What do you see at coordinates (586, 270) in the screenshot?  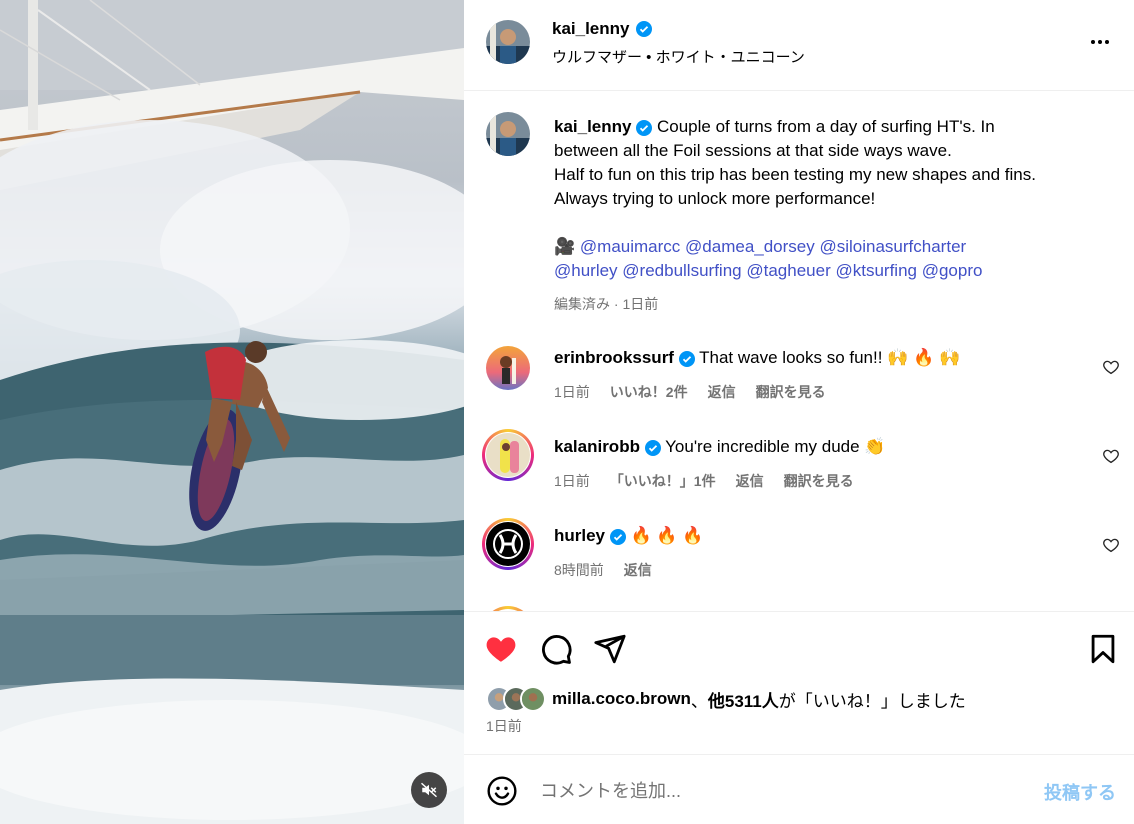 I see `mention-link: @hurley` at bounding box center [586, 270].